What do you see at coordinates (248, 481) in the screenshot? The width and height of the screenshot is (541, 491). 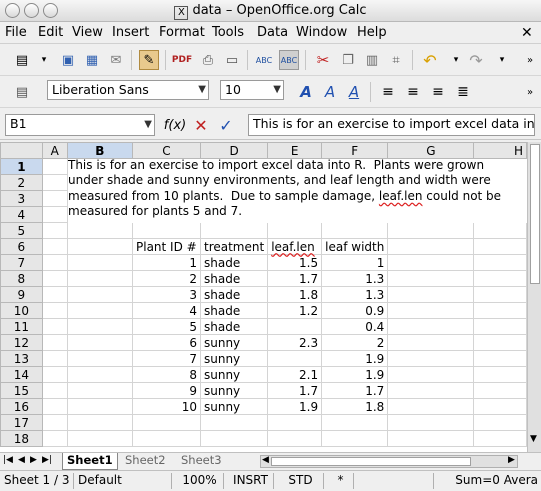 I see `status-insert-mode: INSRT` at bounding box center [248, 481].